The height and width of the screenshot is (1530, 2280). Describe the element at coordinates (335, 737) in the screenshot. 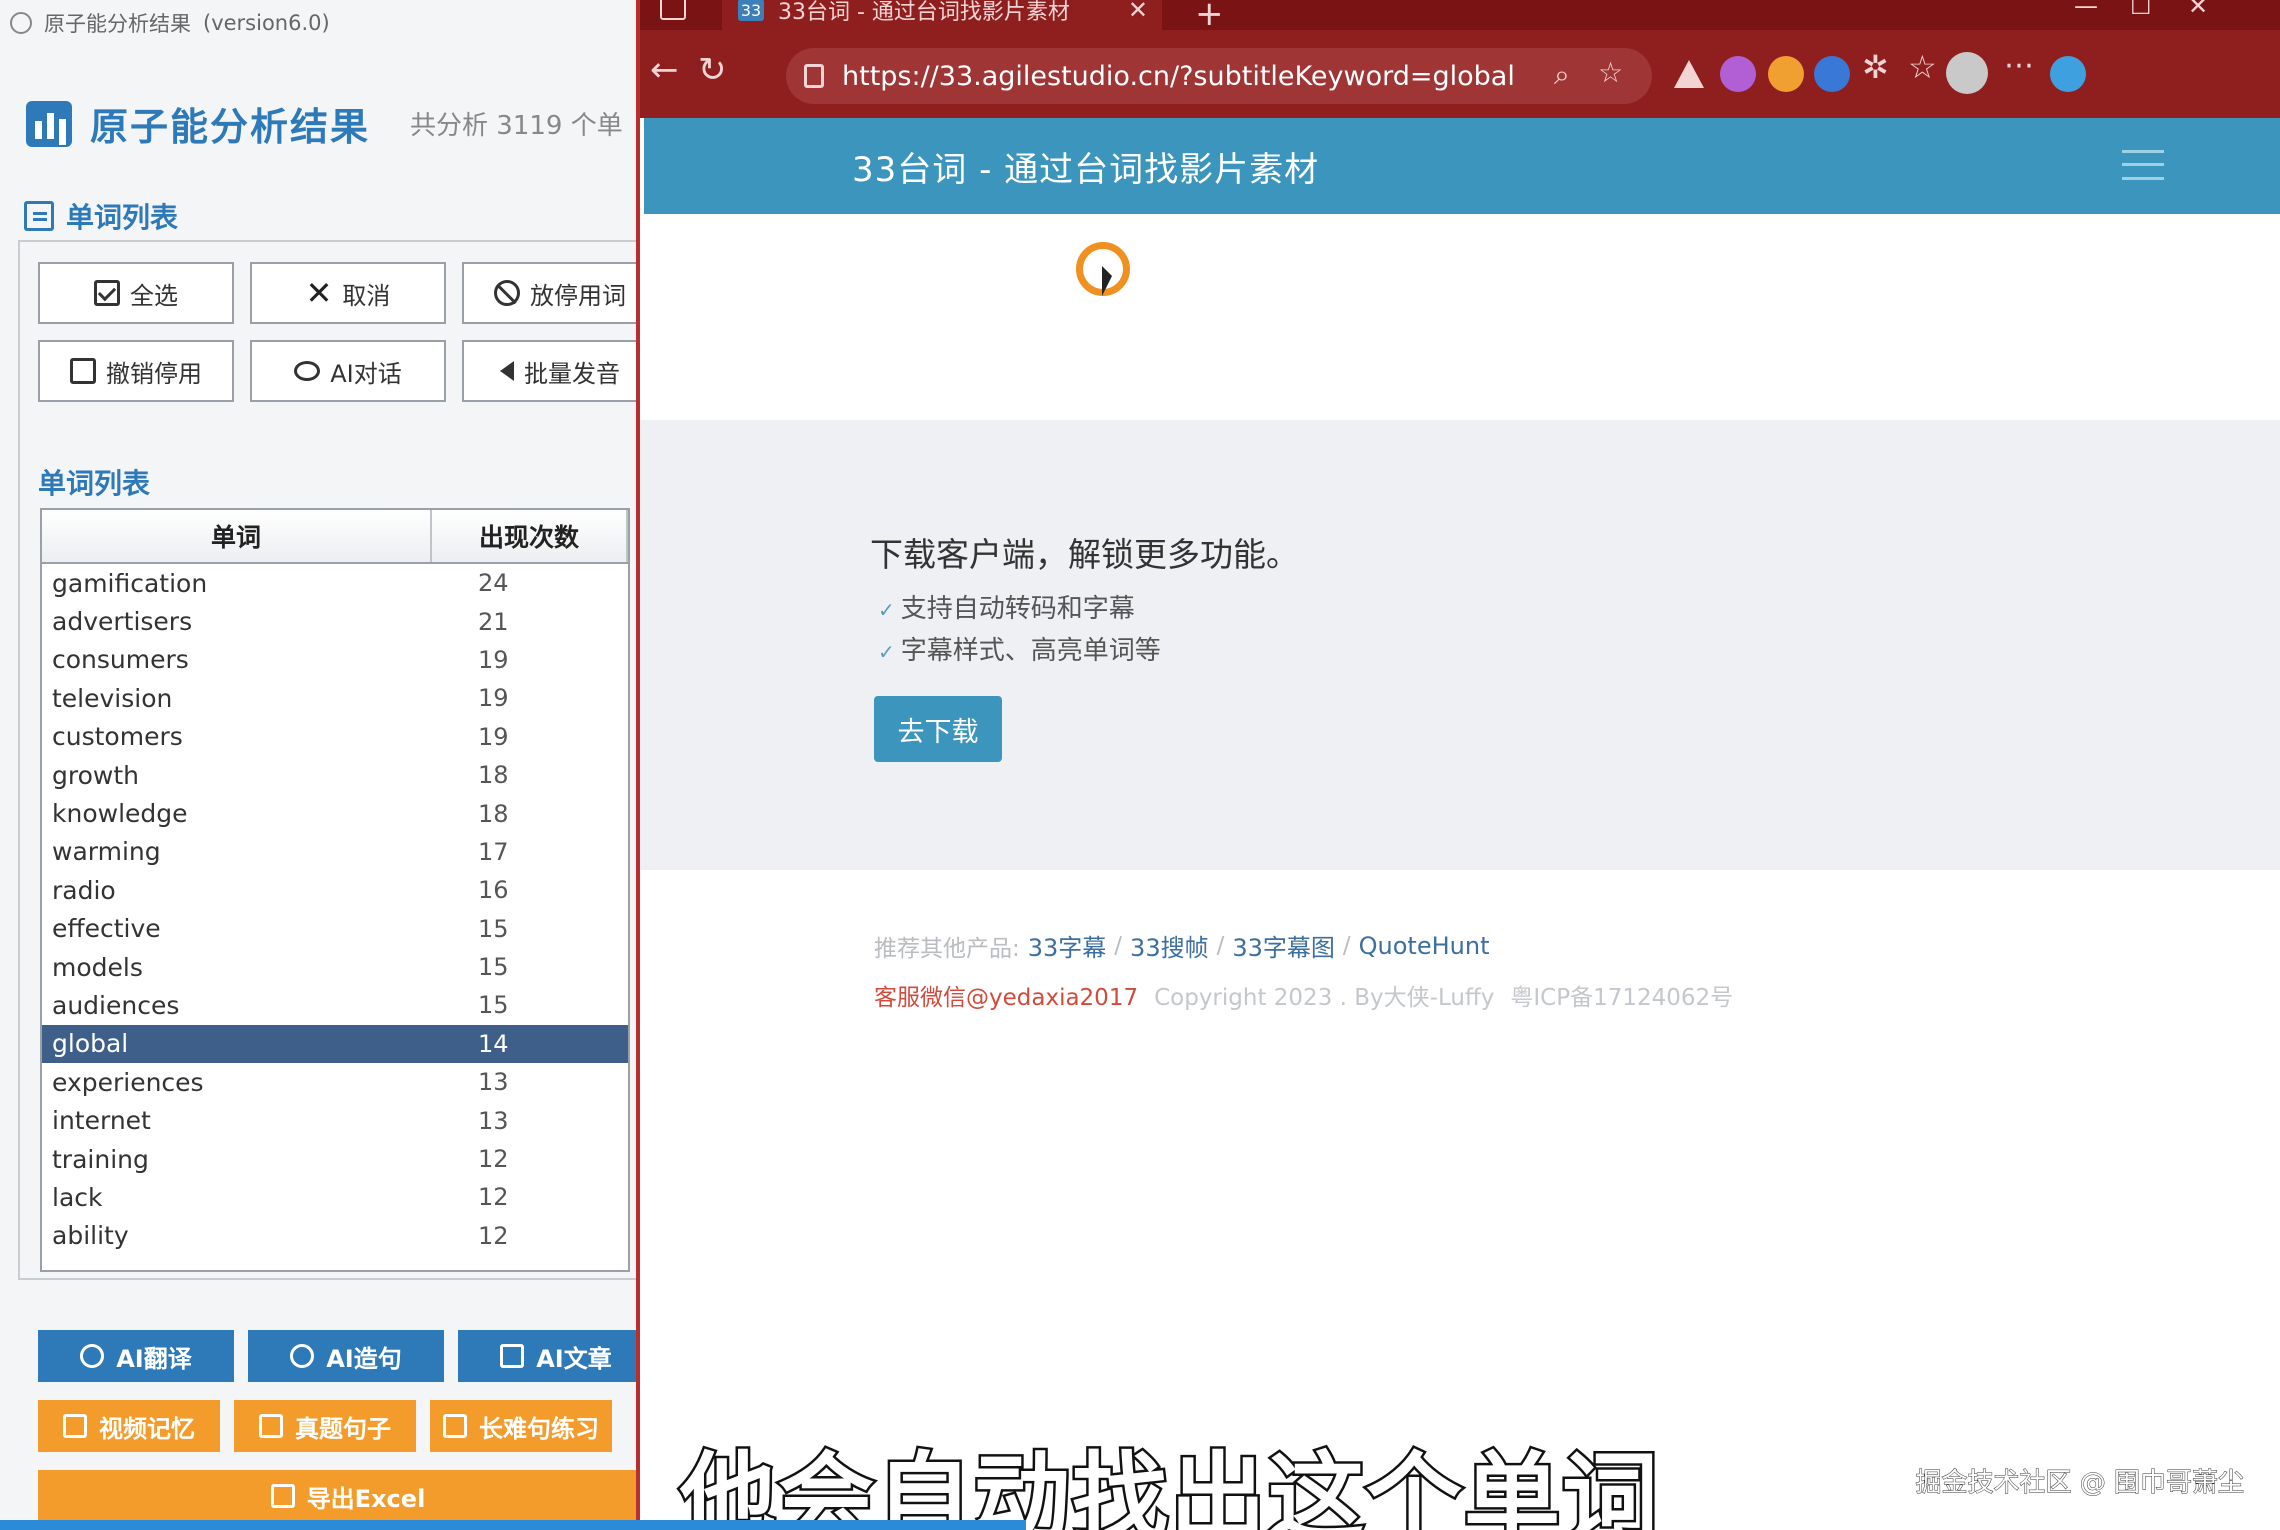

I see `table-row: customers 19` at that location.